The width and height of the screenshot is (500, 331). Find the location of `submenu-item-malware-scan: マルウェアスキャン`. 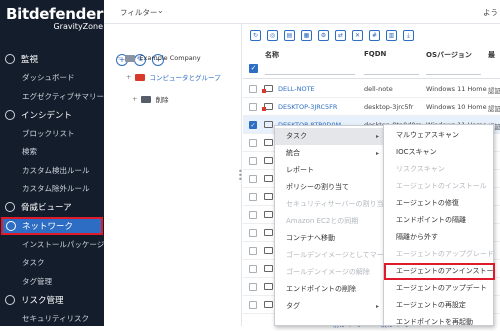

submenu-item-malware-scan: マルウェアスキャン is located at coordinates (439, 135).